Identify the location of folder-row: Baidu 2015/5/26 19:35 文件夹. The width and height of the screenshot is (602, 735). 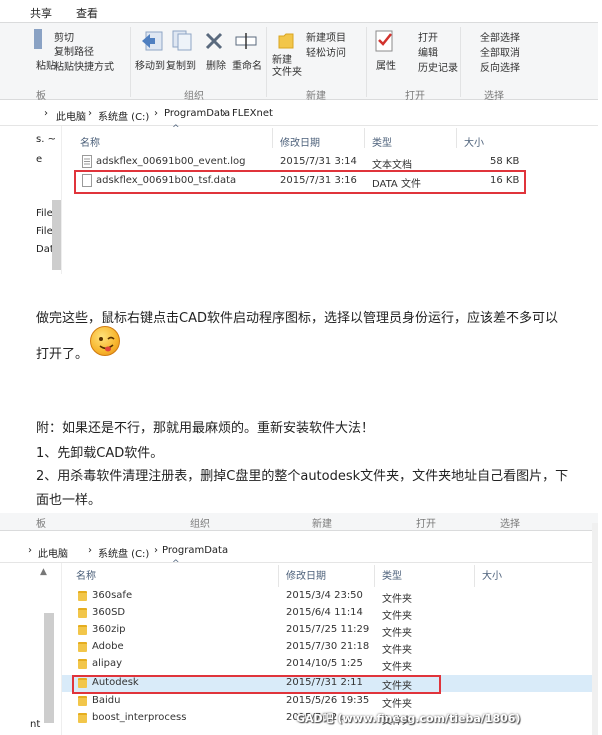
(330, 701).